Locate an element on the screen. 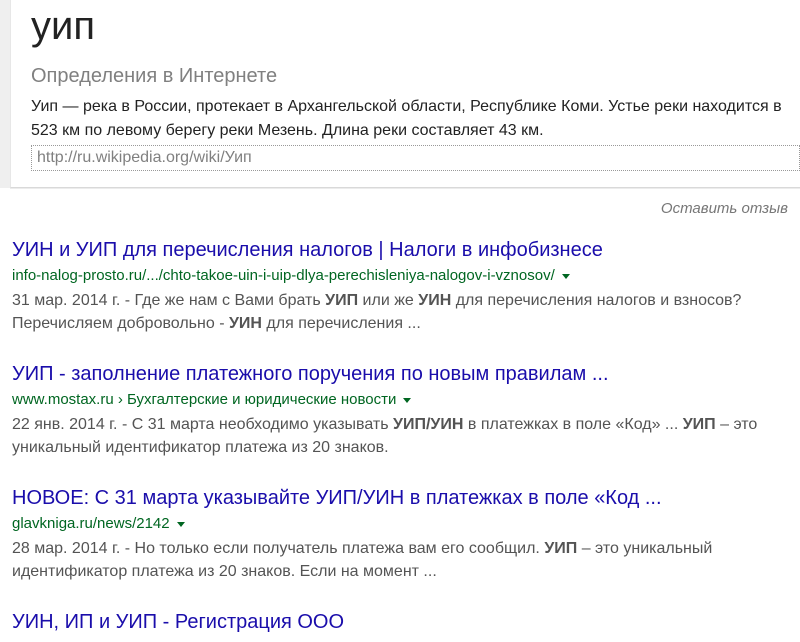  search-result: УИН, ИП и УИП - Регистрация ООО is located at coordinates (401, 622).